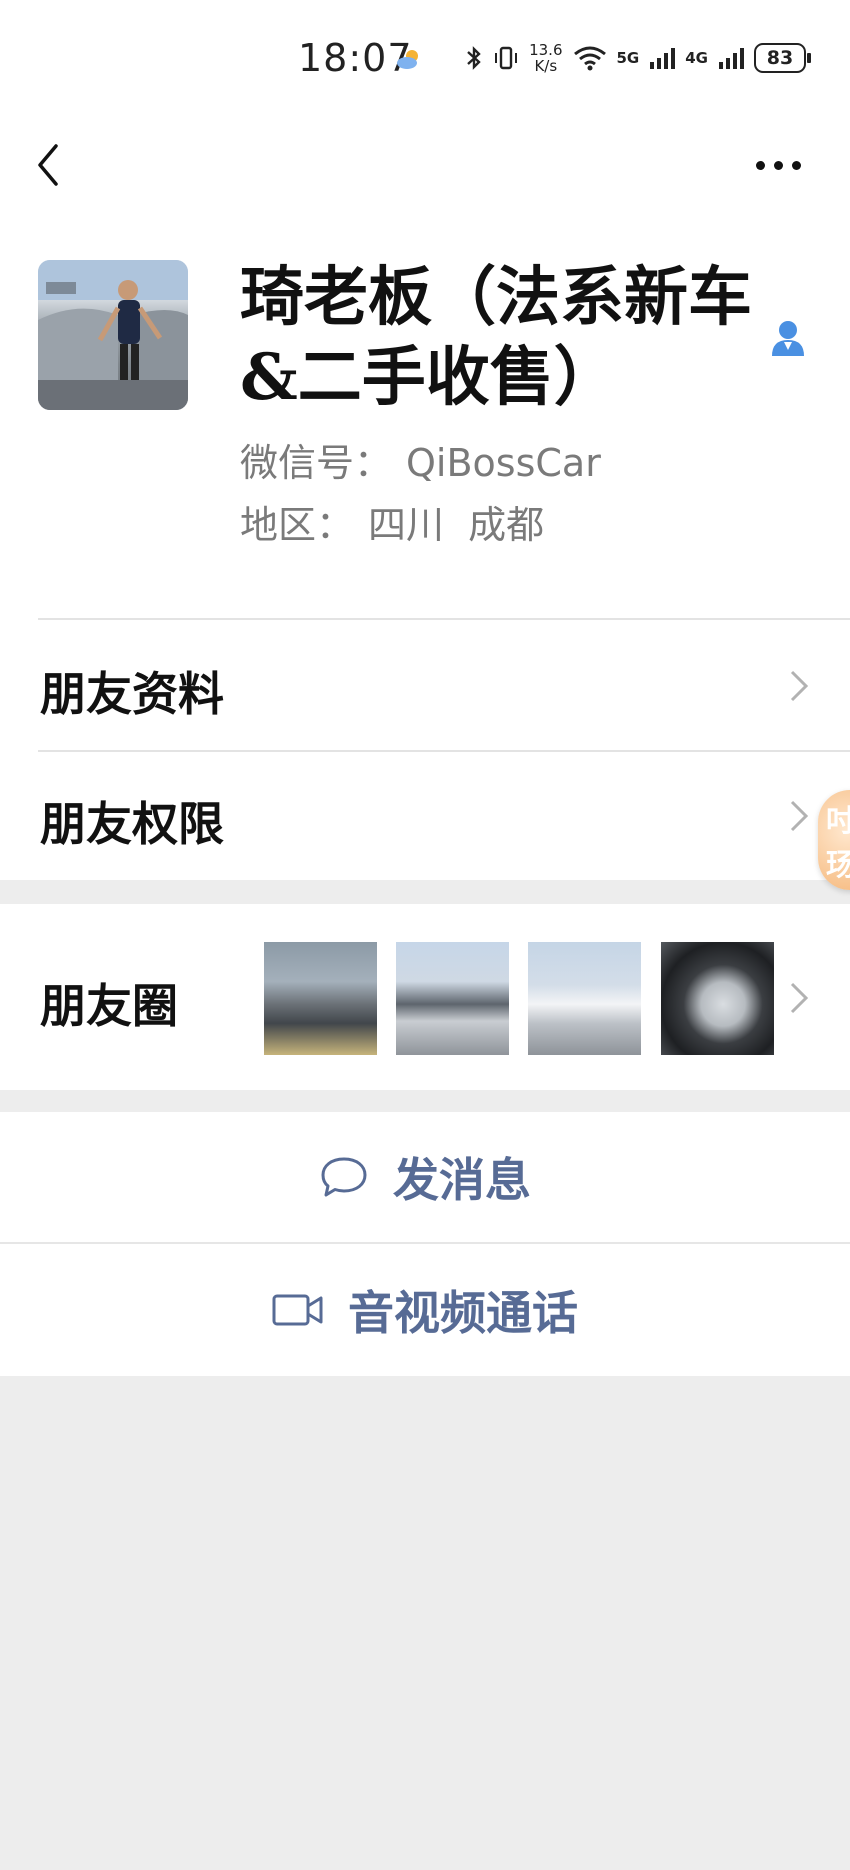 This screenshot has height=1870, width=850. Describe the element at coordinates (109, 1006) in the screenshot. I see `moments-label: 朋友圈` at that location.